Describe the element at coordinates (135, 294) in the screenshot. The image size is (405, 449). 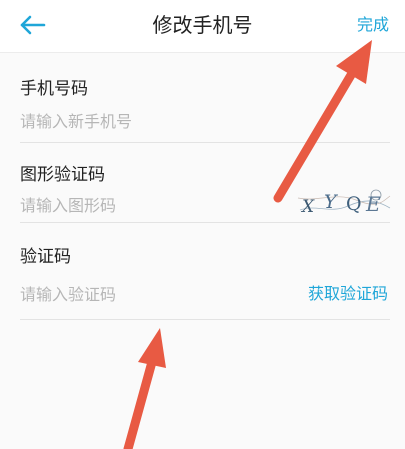
I see `sms-code-input` at that location.